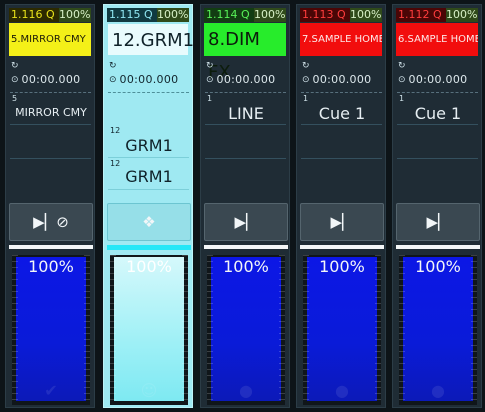  What do you see at coordinates (245, 53) in the screenshot?
I see `executor-name: 8.DIM FX` at bounding box center [245, 53].